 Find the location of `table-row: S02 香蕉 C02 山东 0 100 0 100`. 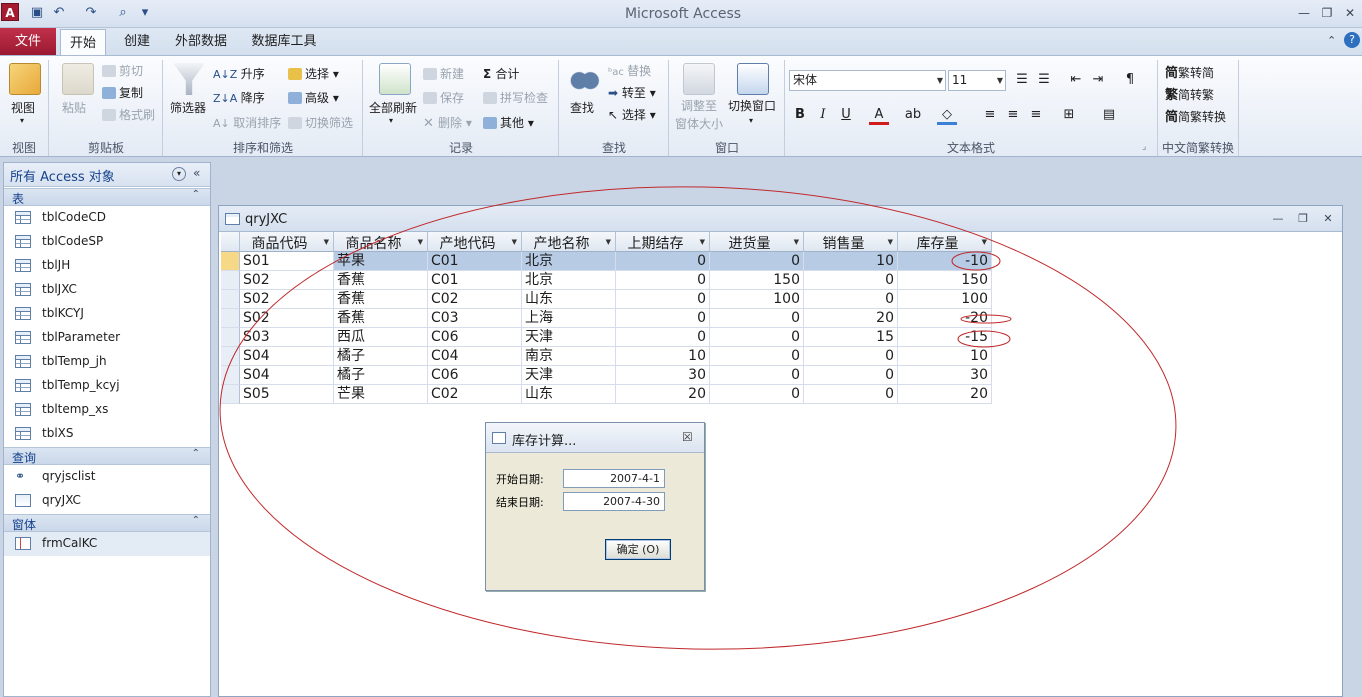

table-row: S02 香蕉 C02 山东 0 100 0 100 is located at coordinates (606, 299).